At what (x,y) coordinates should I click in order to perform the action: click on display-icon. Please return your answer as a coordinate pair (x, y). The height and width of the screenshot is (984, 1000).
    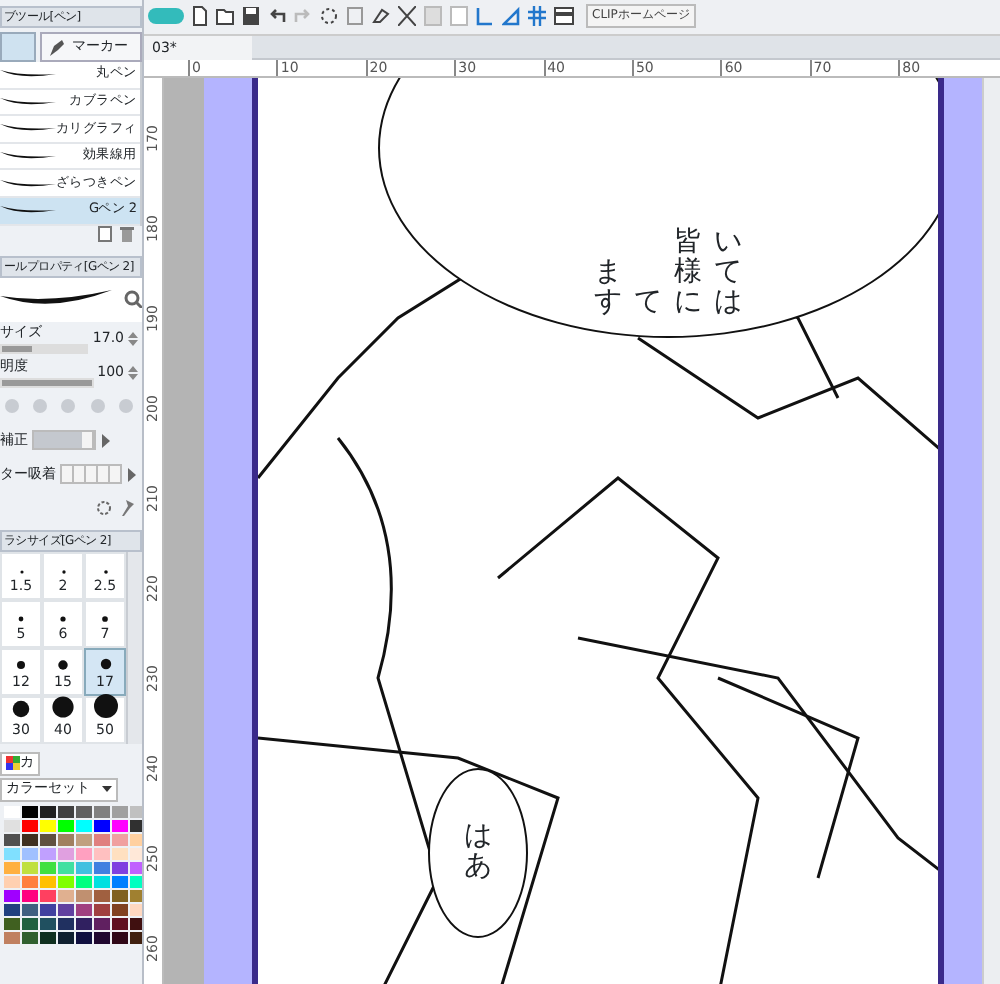
    Looking at the image, I should click on (566, 16).